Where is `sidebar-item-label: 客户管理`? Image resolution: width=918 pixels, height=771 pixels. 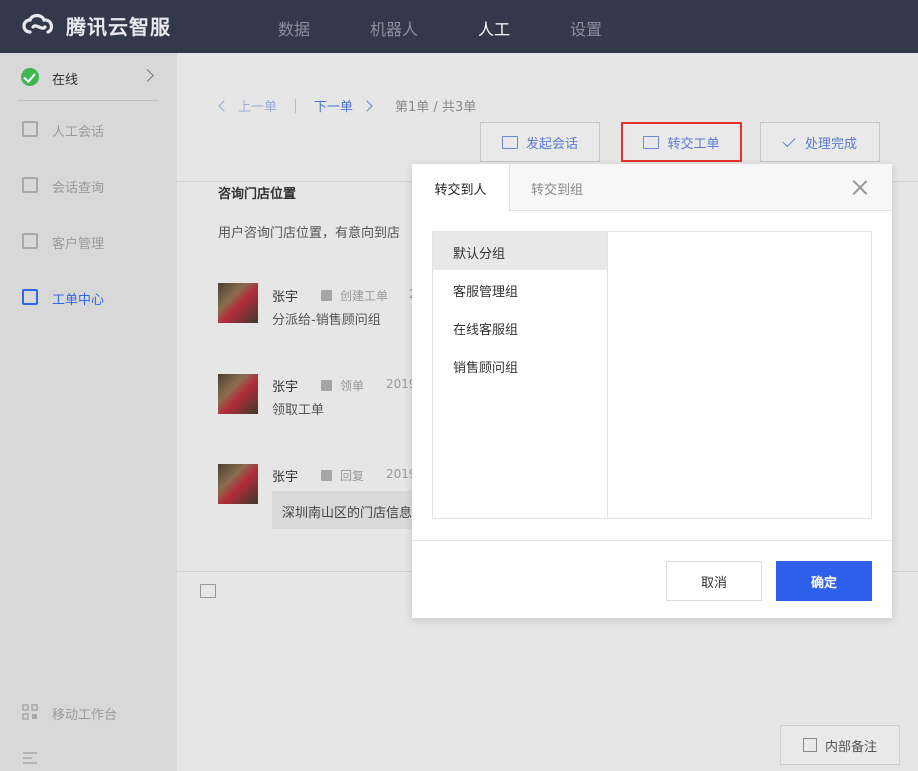 sidebar-item-label: 客户管理 is located at coordinates (78, 244).